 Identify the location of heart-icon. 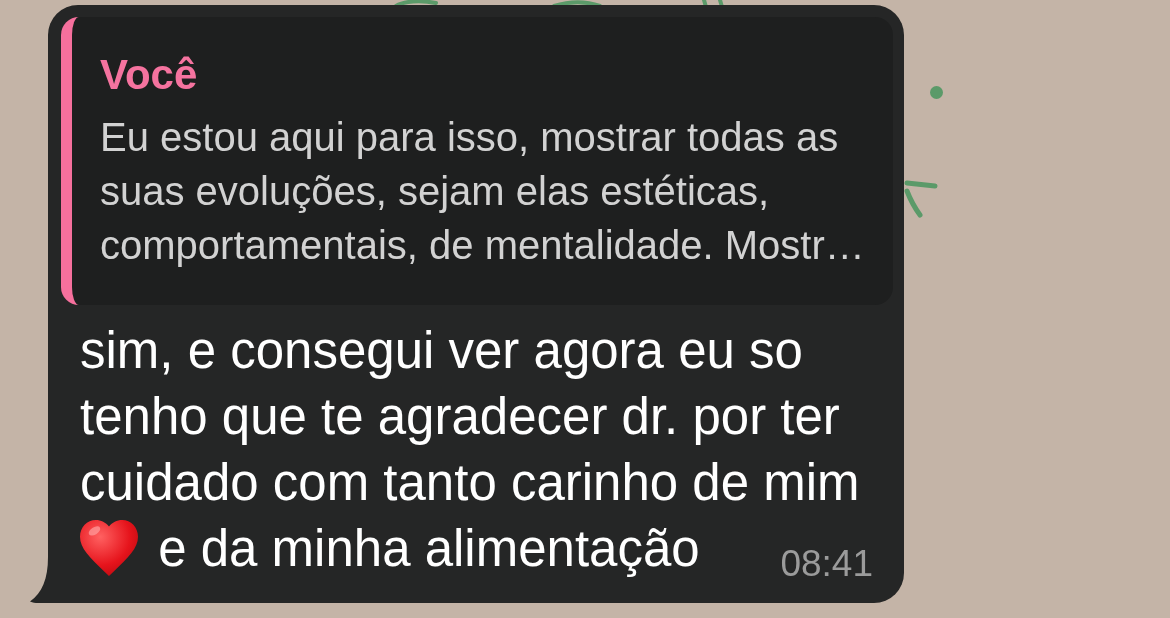
(109, 548).